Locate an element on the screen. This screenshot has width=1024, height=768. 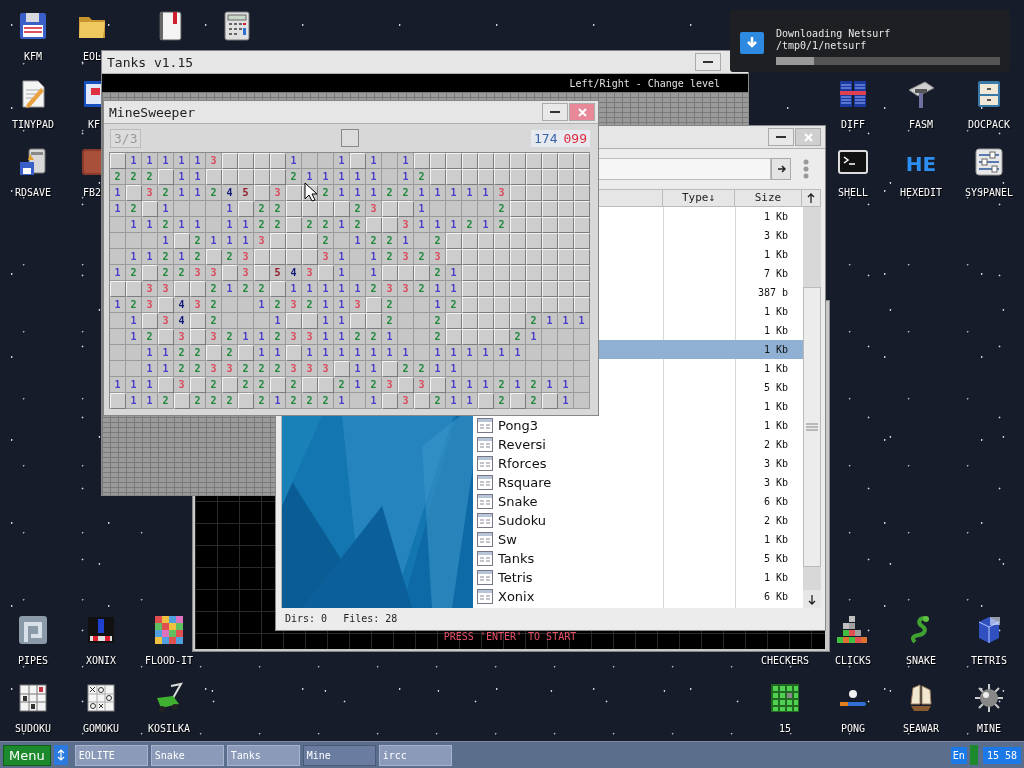
column-header: Type↓ is located at coordinates (699, 198).